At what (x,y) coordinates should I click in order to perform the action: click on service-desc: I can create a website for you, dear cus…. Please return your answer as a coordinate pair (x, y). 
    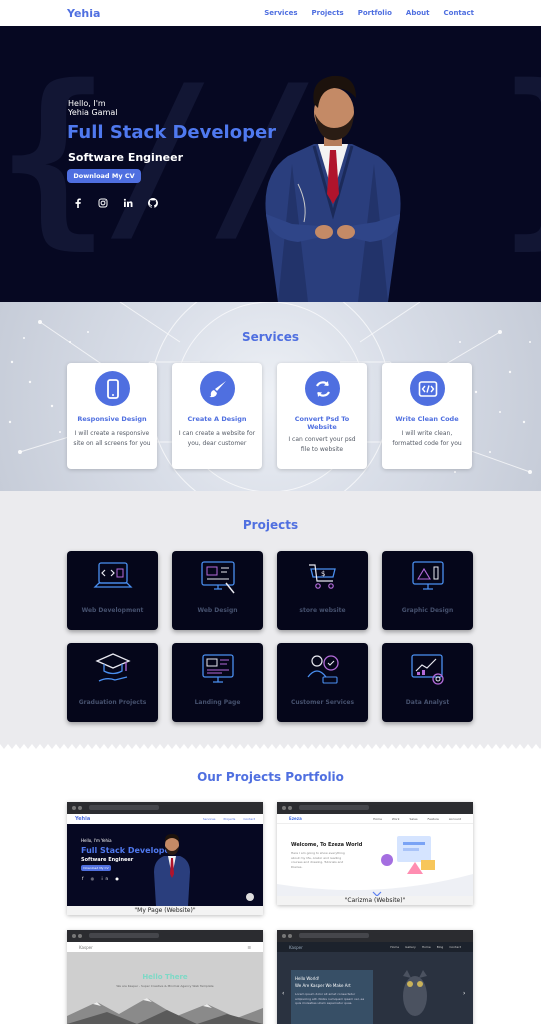
    Looking at the image, I should click on (217, 438).